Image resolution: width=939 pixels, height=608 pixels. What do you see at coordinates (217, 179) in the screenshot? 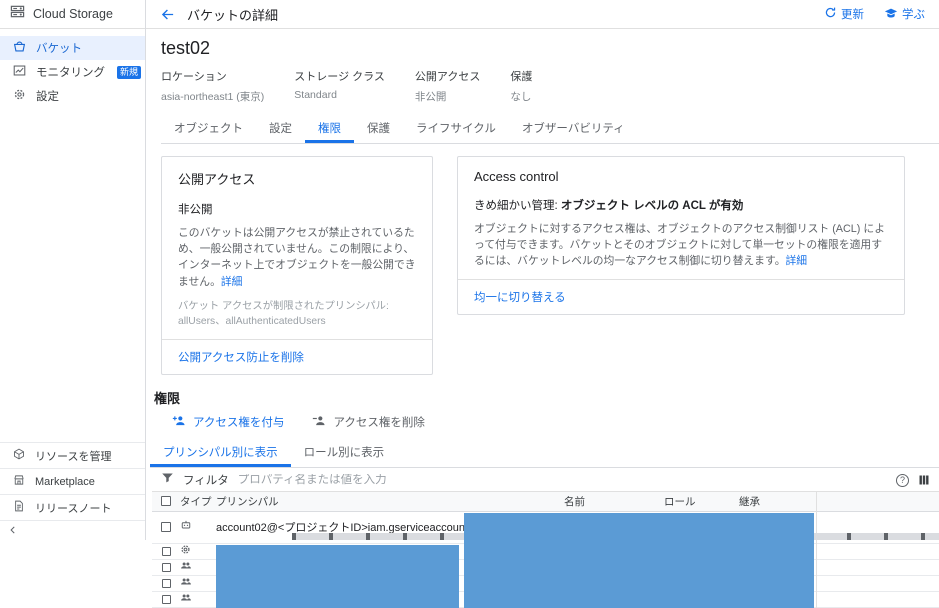
I see `card-title: 公開アクセス` at bounding box center [217, 179].